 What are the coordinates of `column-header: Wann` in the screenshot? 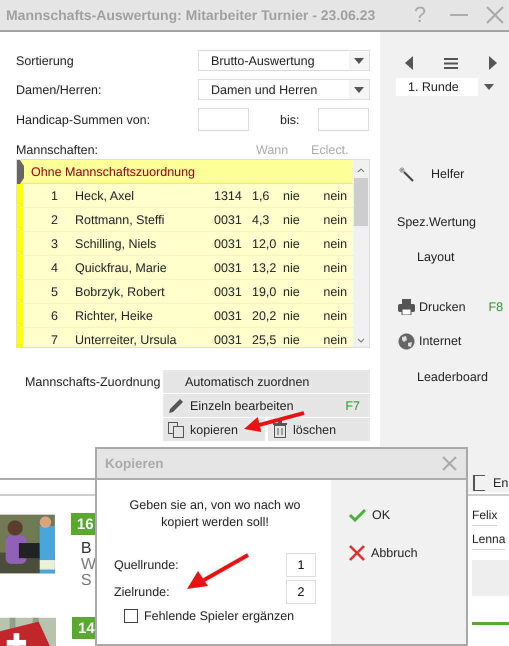 It's located at (273, 150).